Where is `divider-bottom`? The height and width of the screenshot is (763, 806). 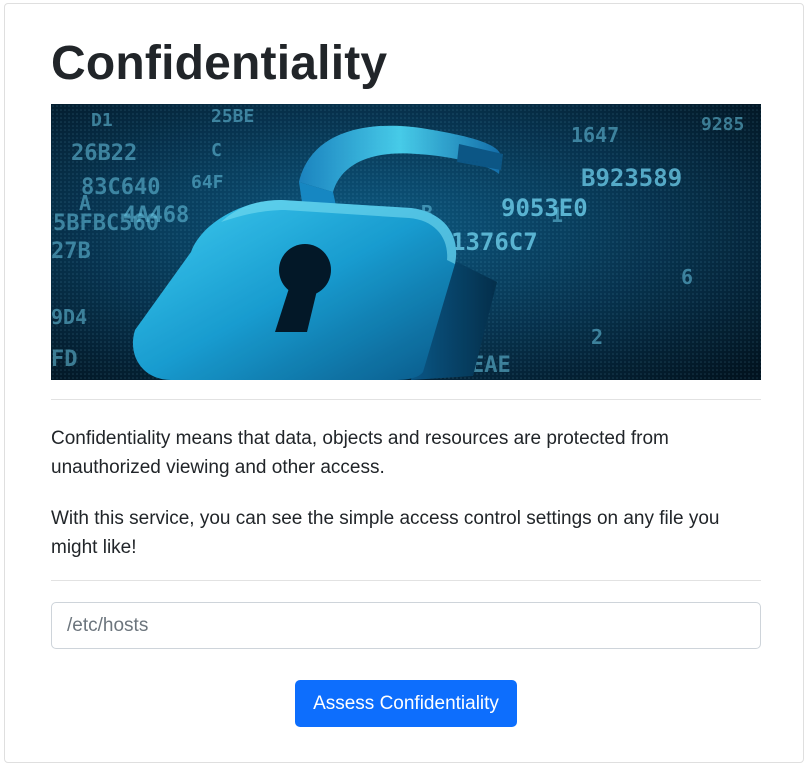 divider-bottom is located at coordinates (406, 580).